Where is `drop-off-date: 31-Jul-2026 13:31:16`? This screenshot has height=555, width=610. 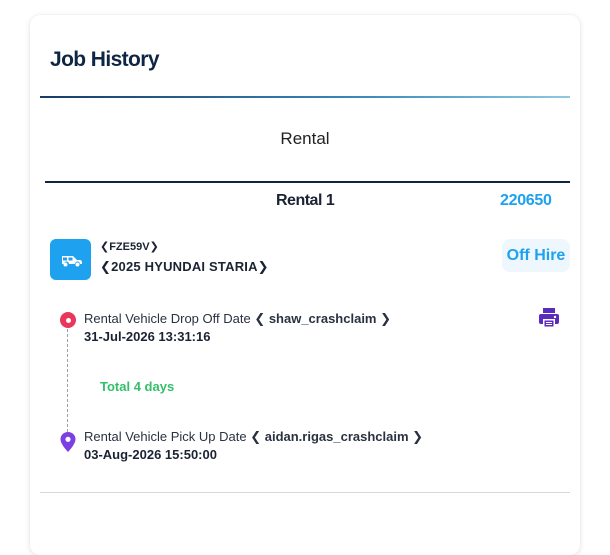 drop-off-date: 31-Jul-2026 13:31:16 is located at coordinates (147, 336).